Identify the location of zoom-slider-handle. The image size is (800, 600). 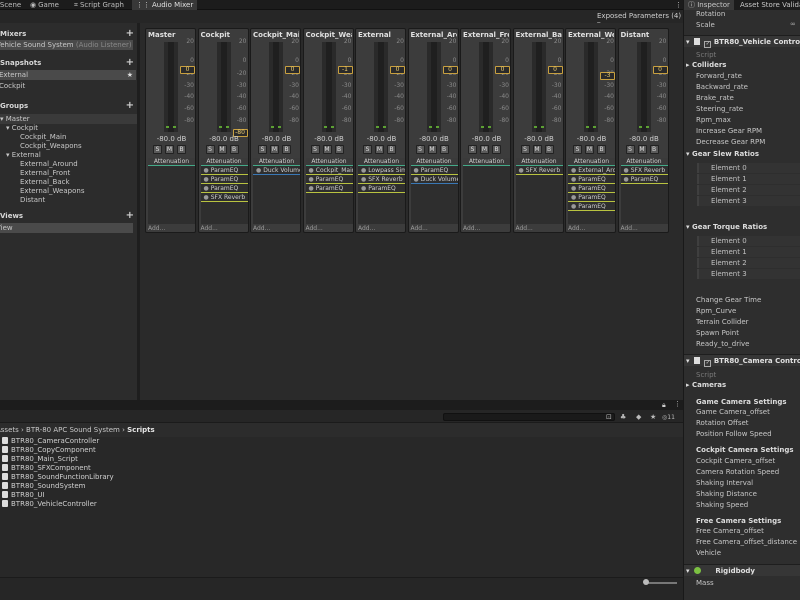
(646, 582).